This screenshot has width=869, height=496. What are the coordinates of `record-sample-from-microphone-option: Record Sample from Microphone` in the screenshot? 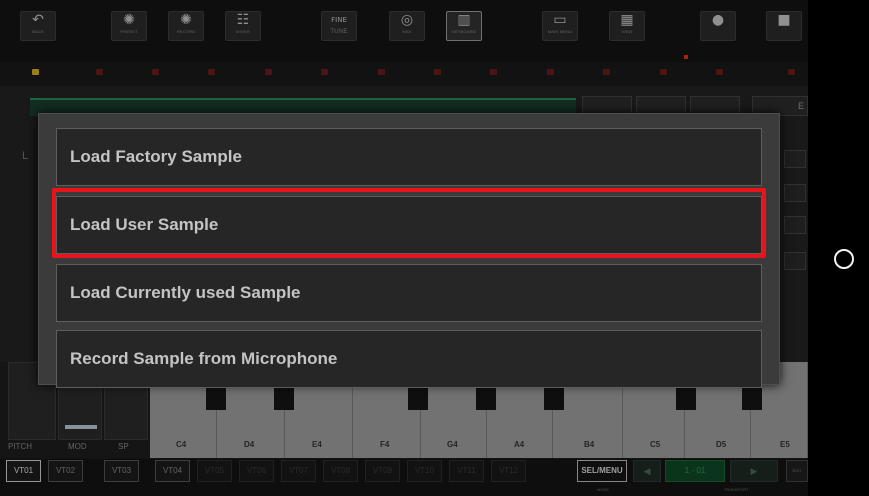 It's located at (409, 359).